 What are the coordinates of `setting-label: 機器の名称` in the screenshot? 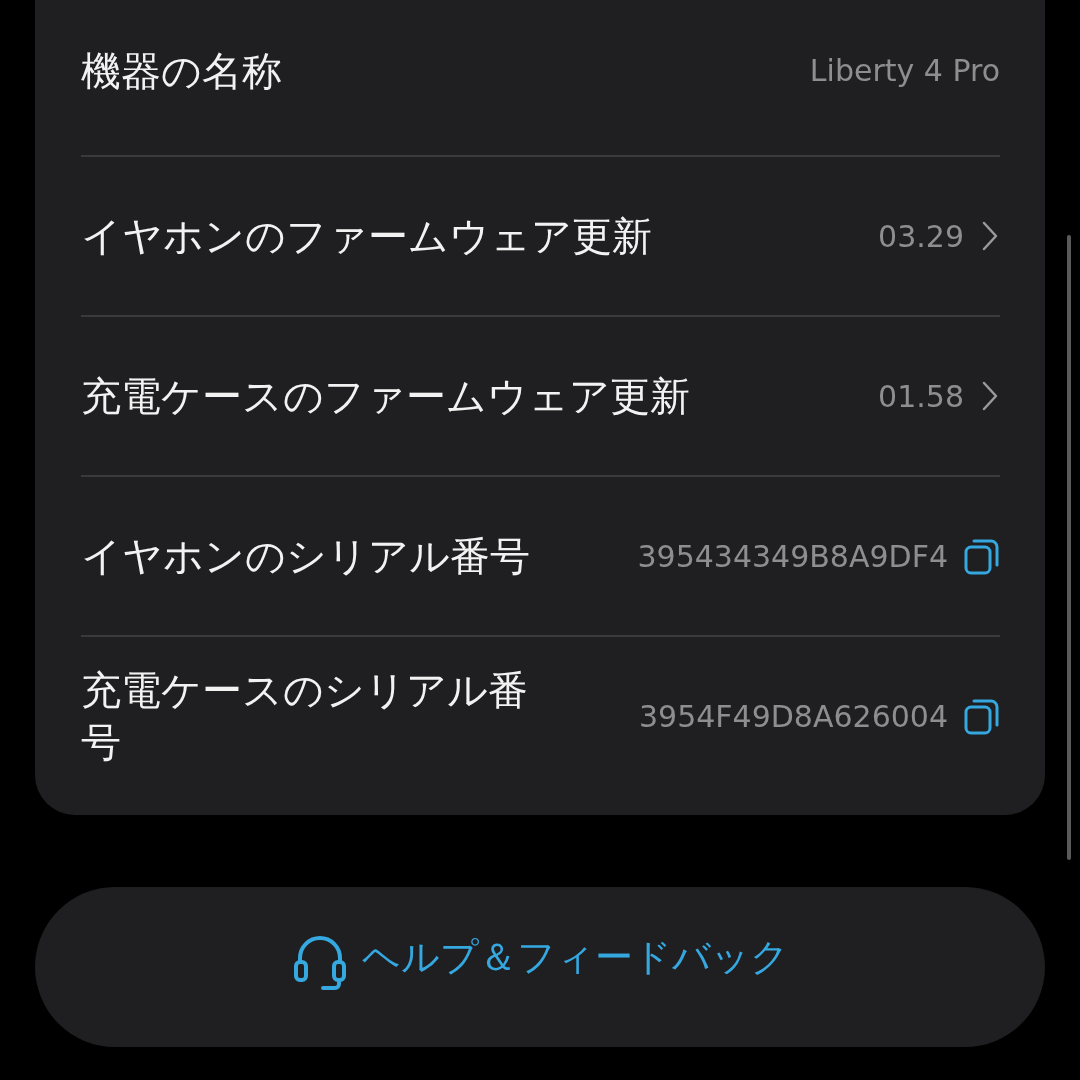 It's located at (181, 71).